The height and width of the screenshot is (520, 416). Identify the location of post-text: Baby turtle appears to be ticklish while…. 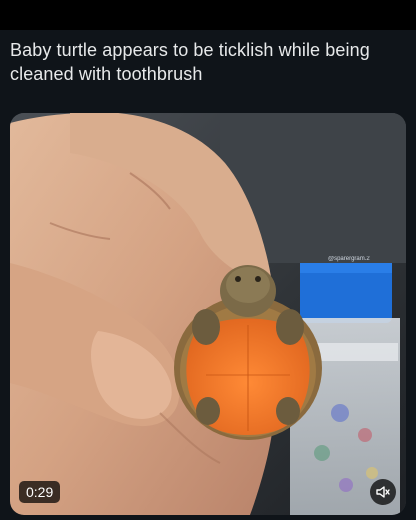
(190, 62).